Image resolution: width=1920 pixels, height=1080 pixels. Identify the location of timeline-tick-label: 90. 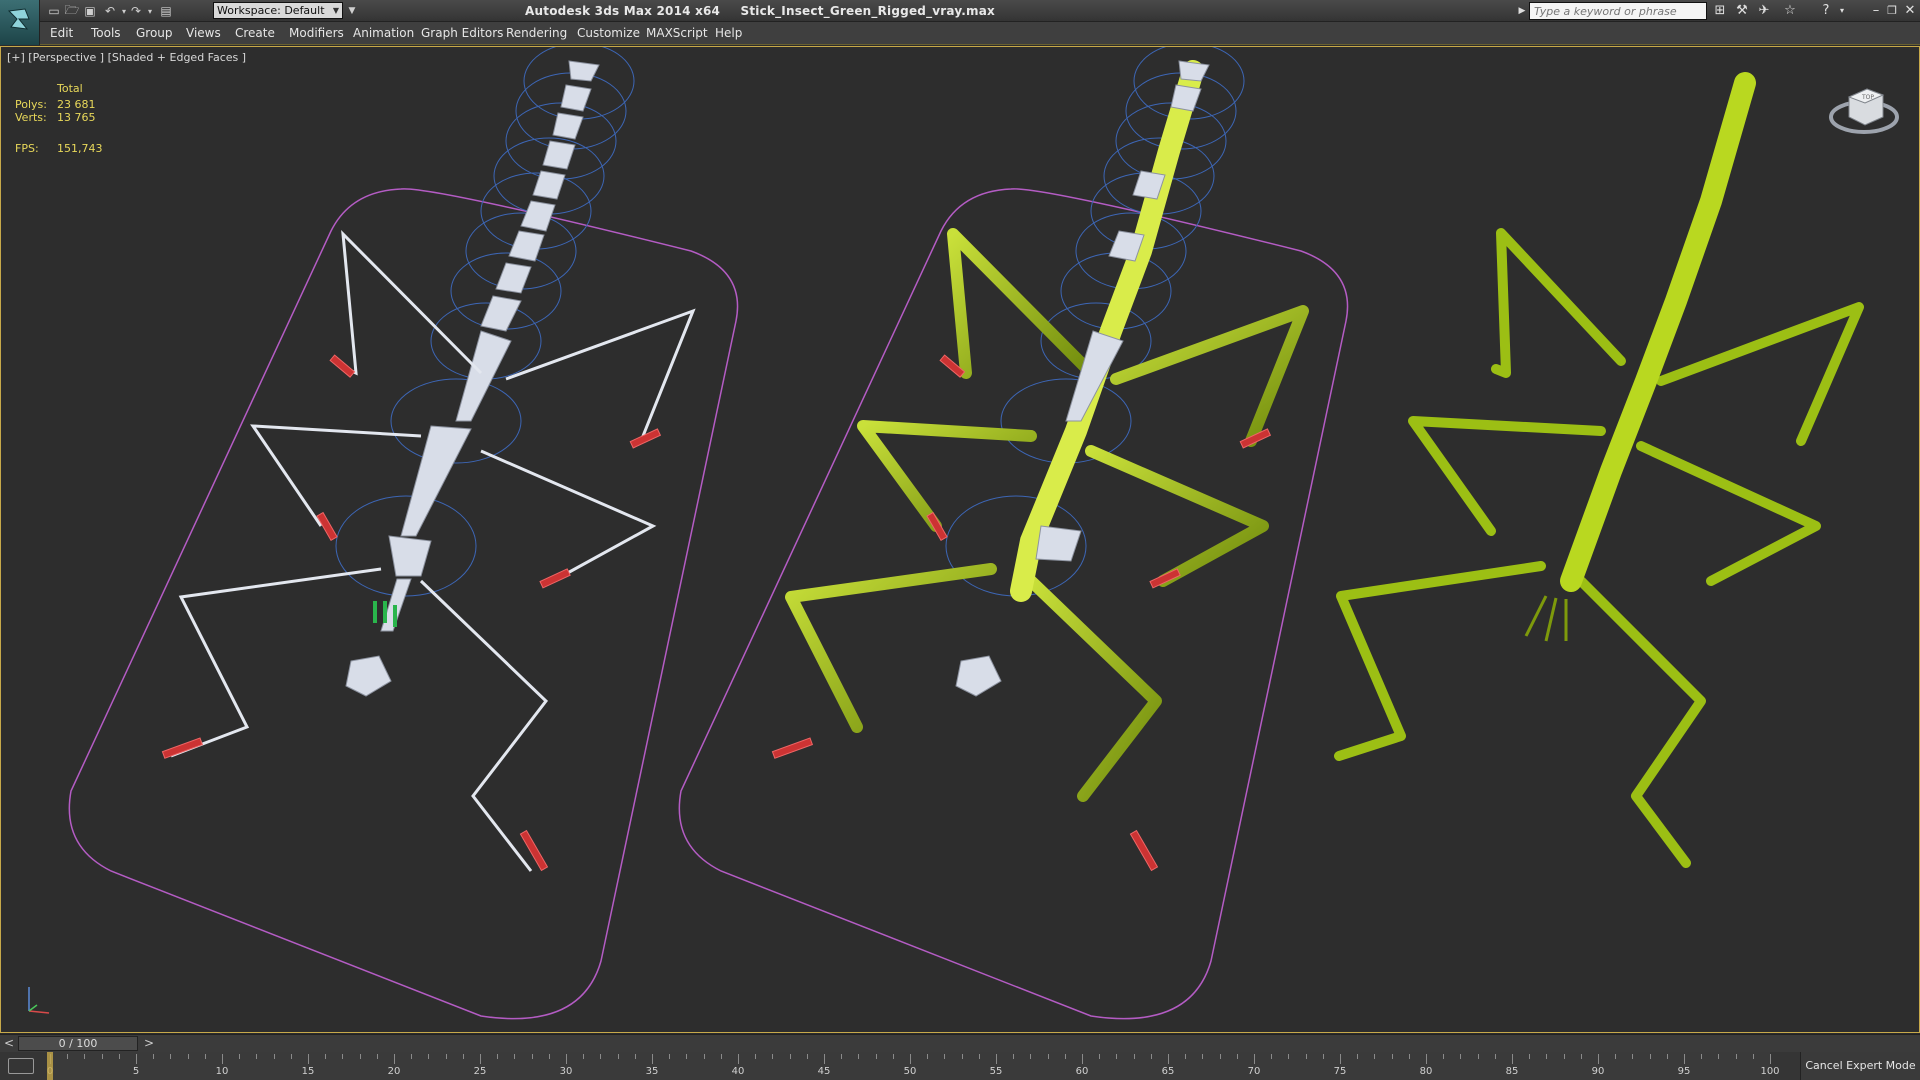
(1598, 1071).